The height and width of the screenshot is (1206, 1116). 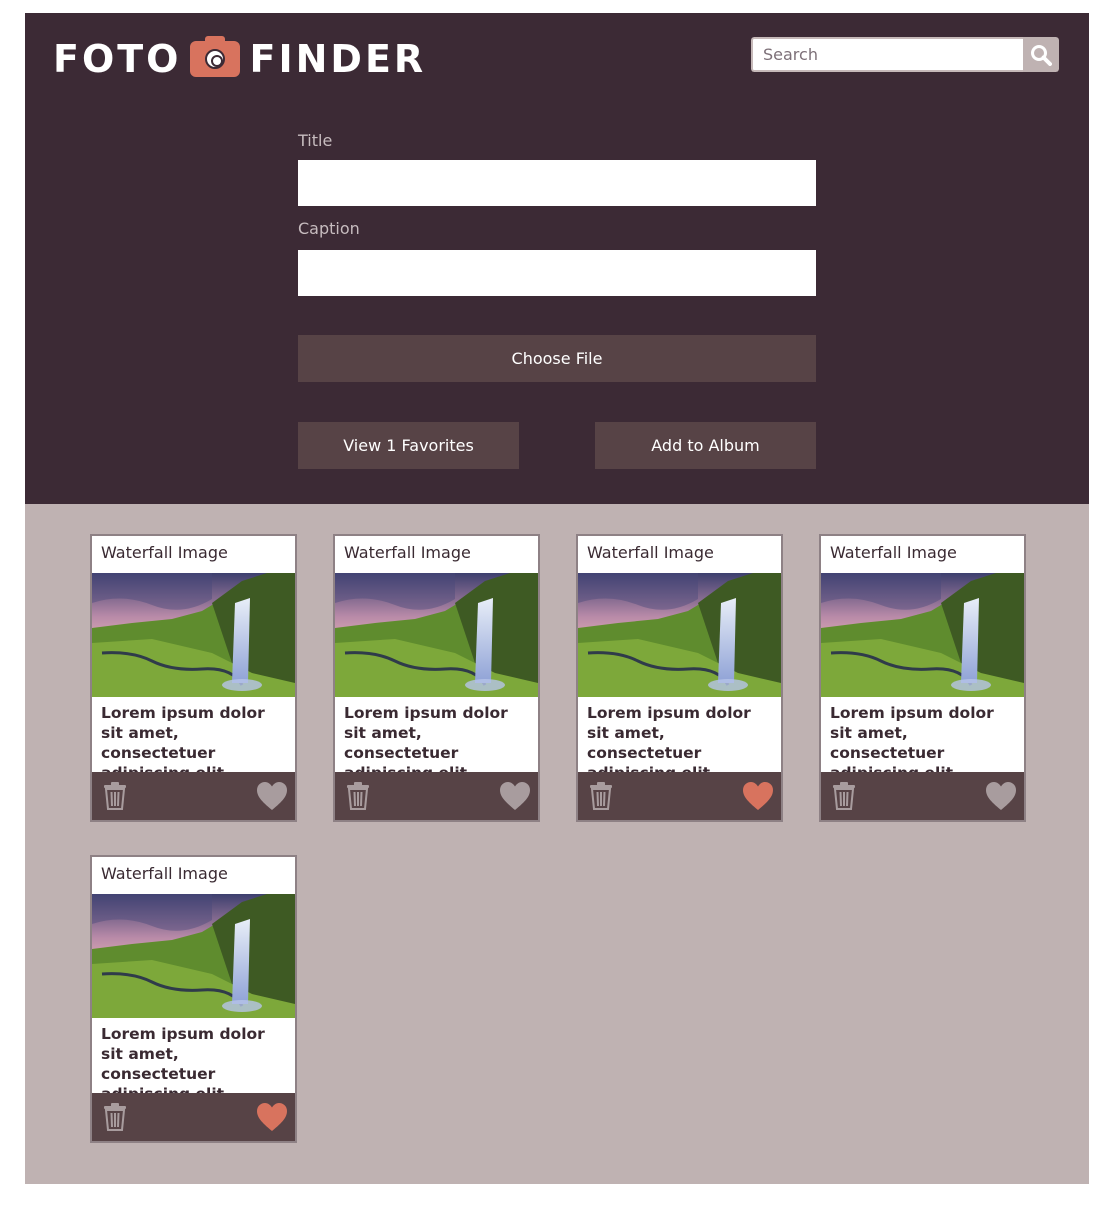 I want to click on caption-label: Caption, so click(x=329, y=228).